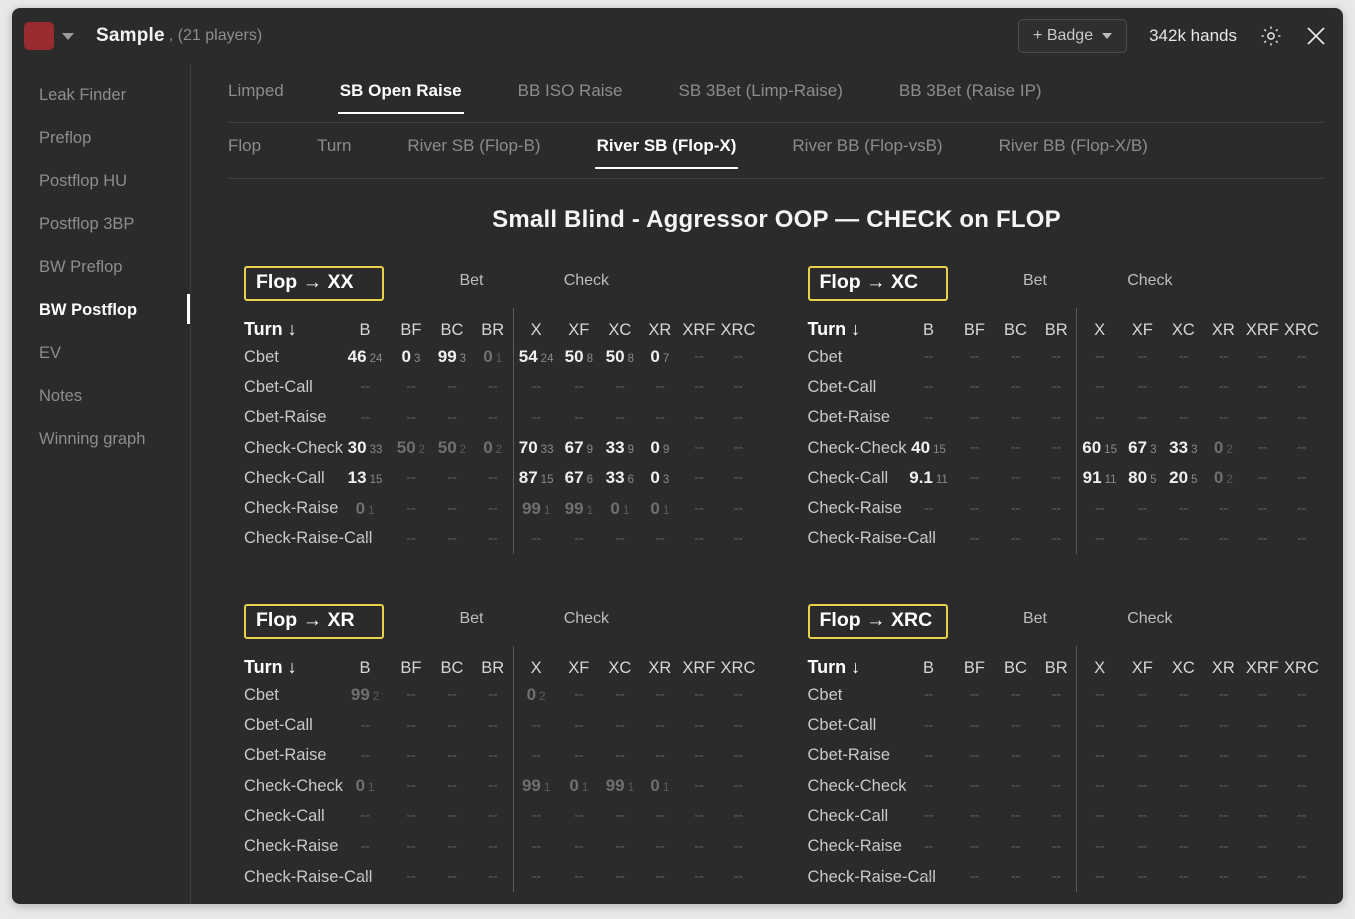  I want to click on quadrant-title: Flop → XRC, so click(877, 622).